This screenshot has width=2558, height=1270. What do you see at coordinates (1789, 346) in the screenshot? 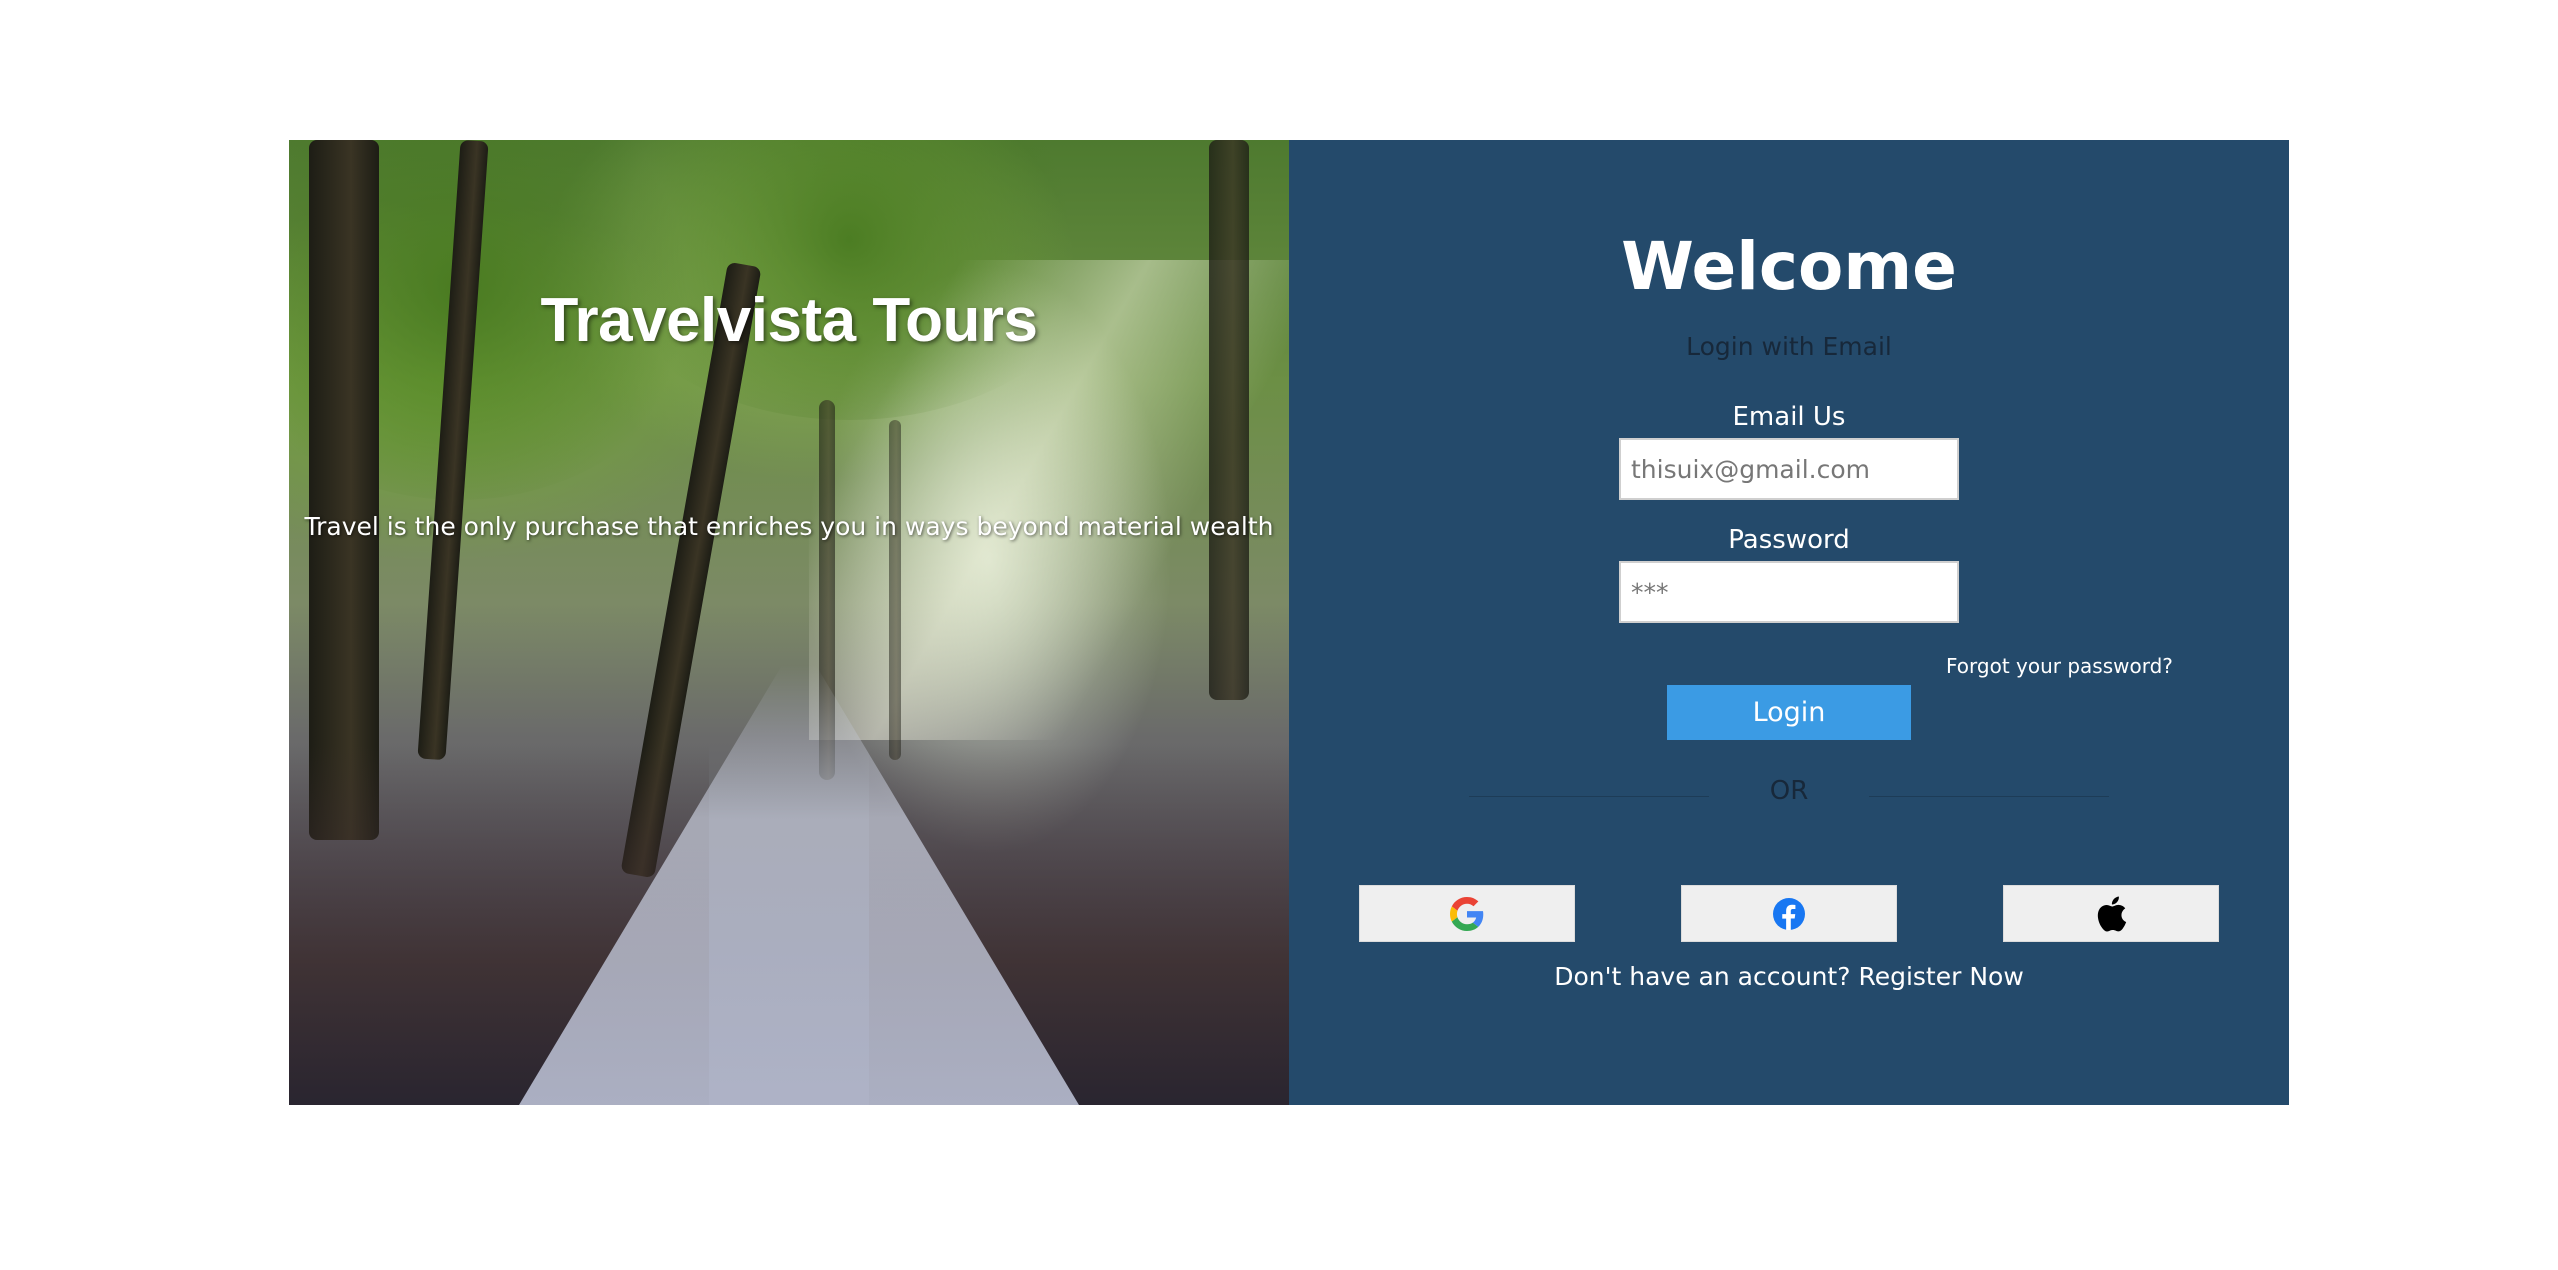
I see `login-subtitle: Login with Email` at bounding box center [1789, 346].